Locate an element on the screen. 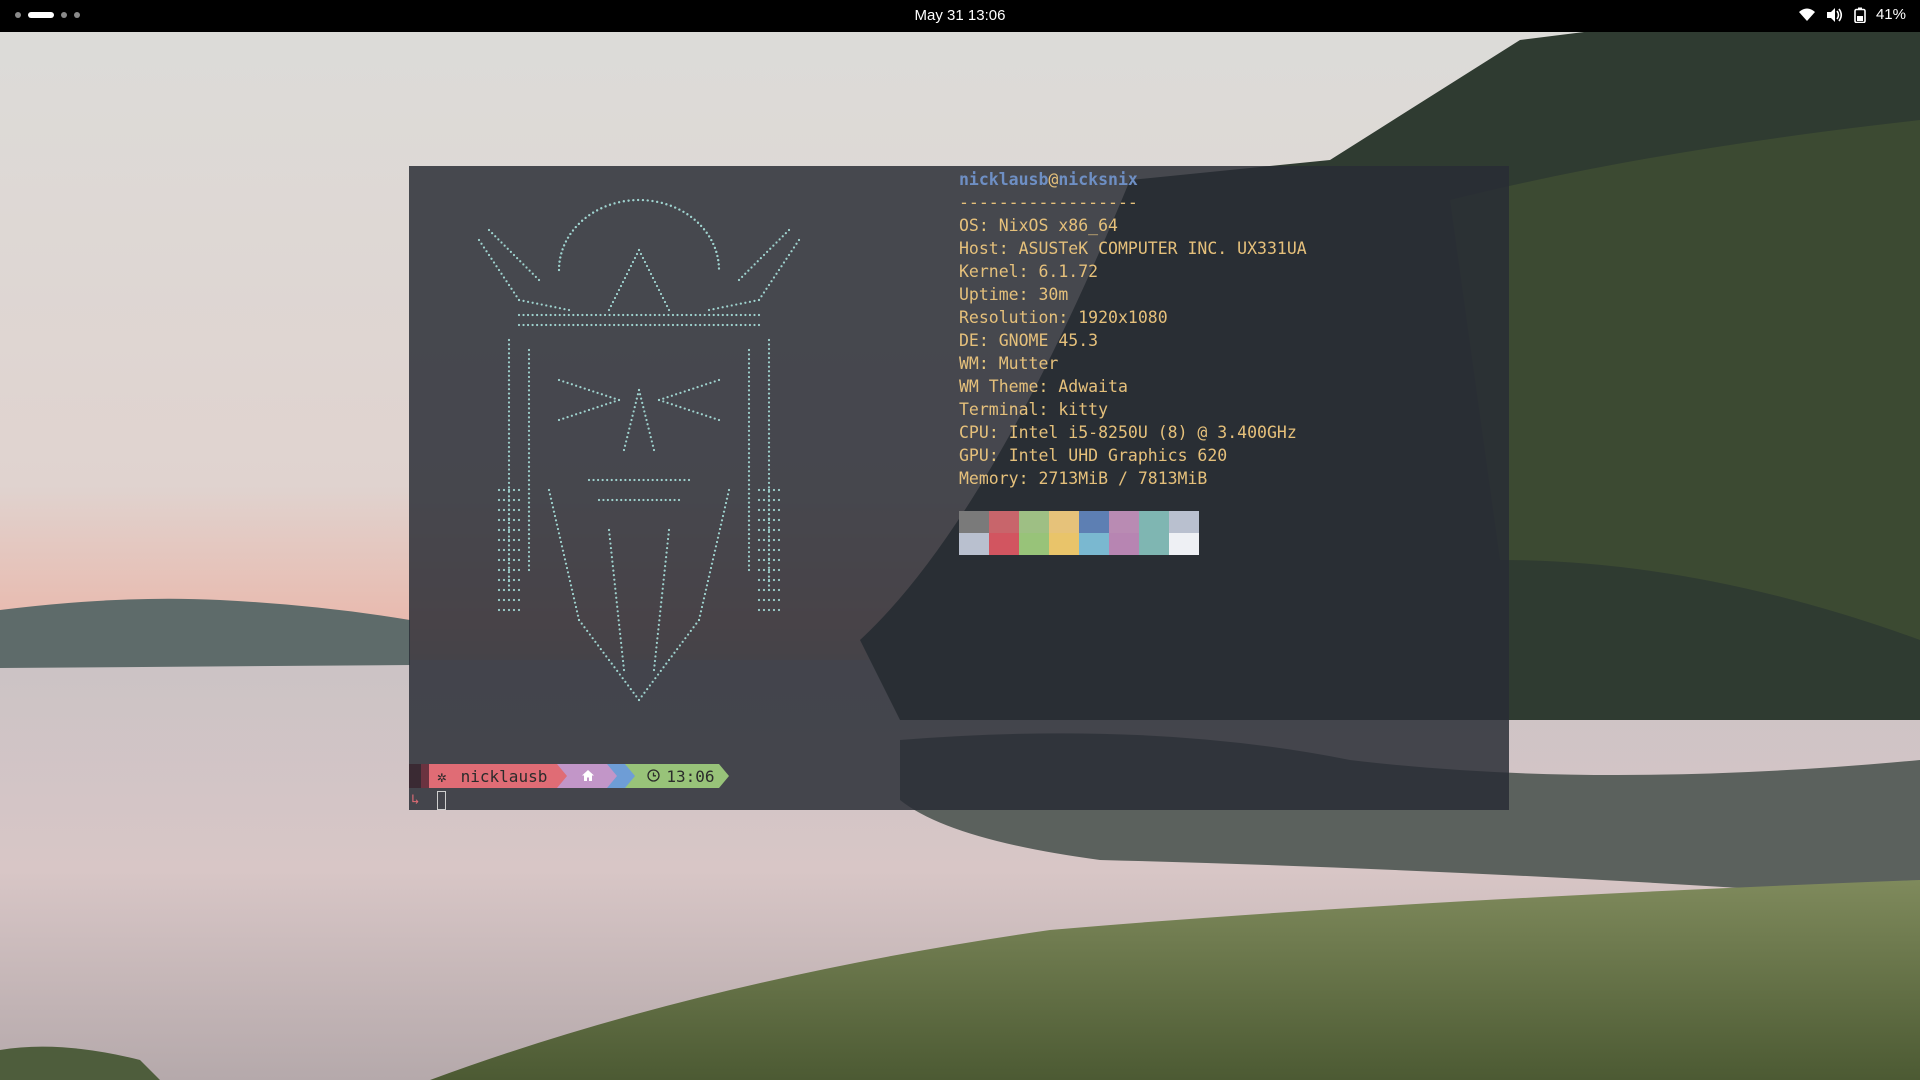 Image resolution: width=1920 pixels, height=1080 pixels. prompt-arrow-icon: ↳ is located at coordinates (415, 800).